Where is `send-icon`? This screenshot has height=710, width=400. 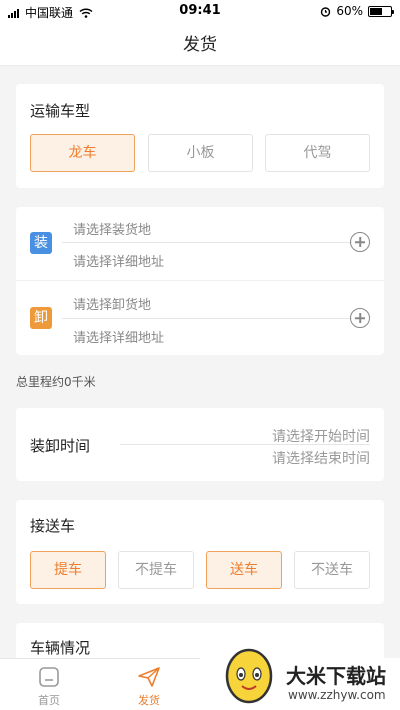 send-icon is located at coordinates (149, 677).